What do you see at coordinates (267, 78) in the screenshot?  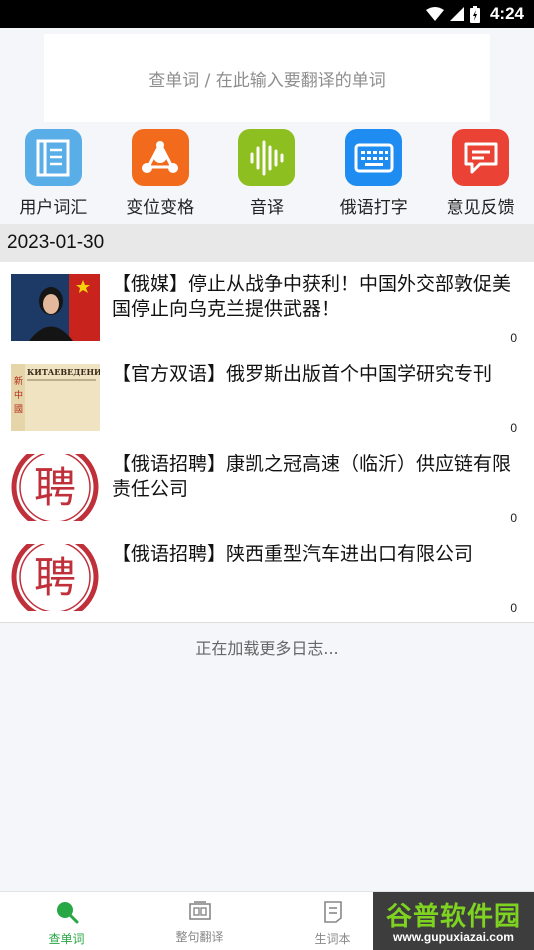 I see `search-input: 查单词 / 在此输入要翻译的单词` at bounding box center [267, 78].